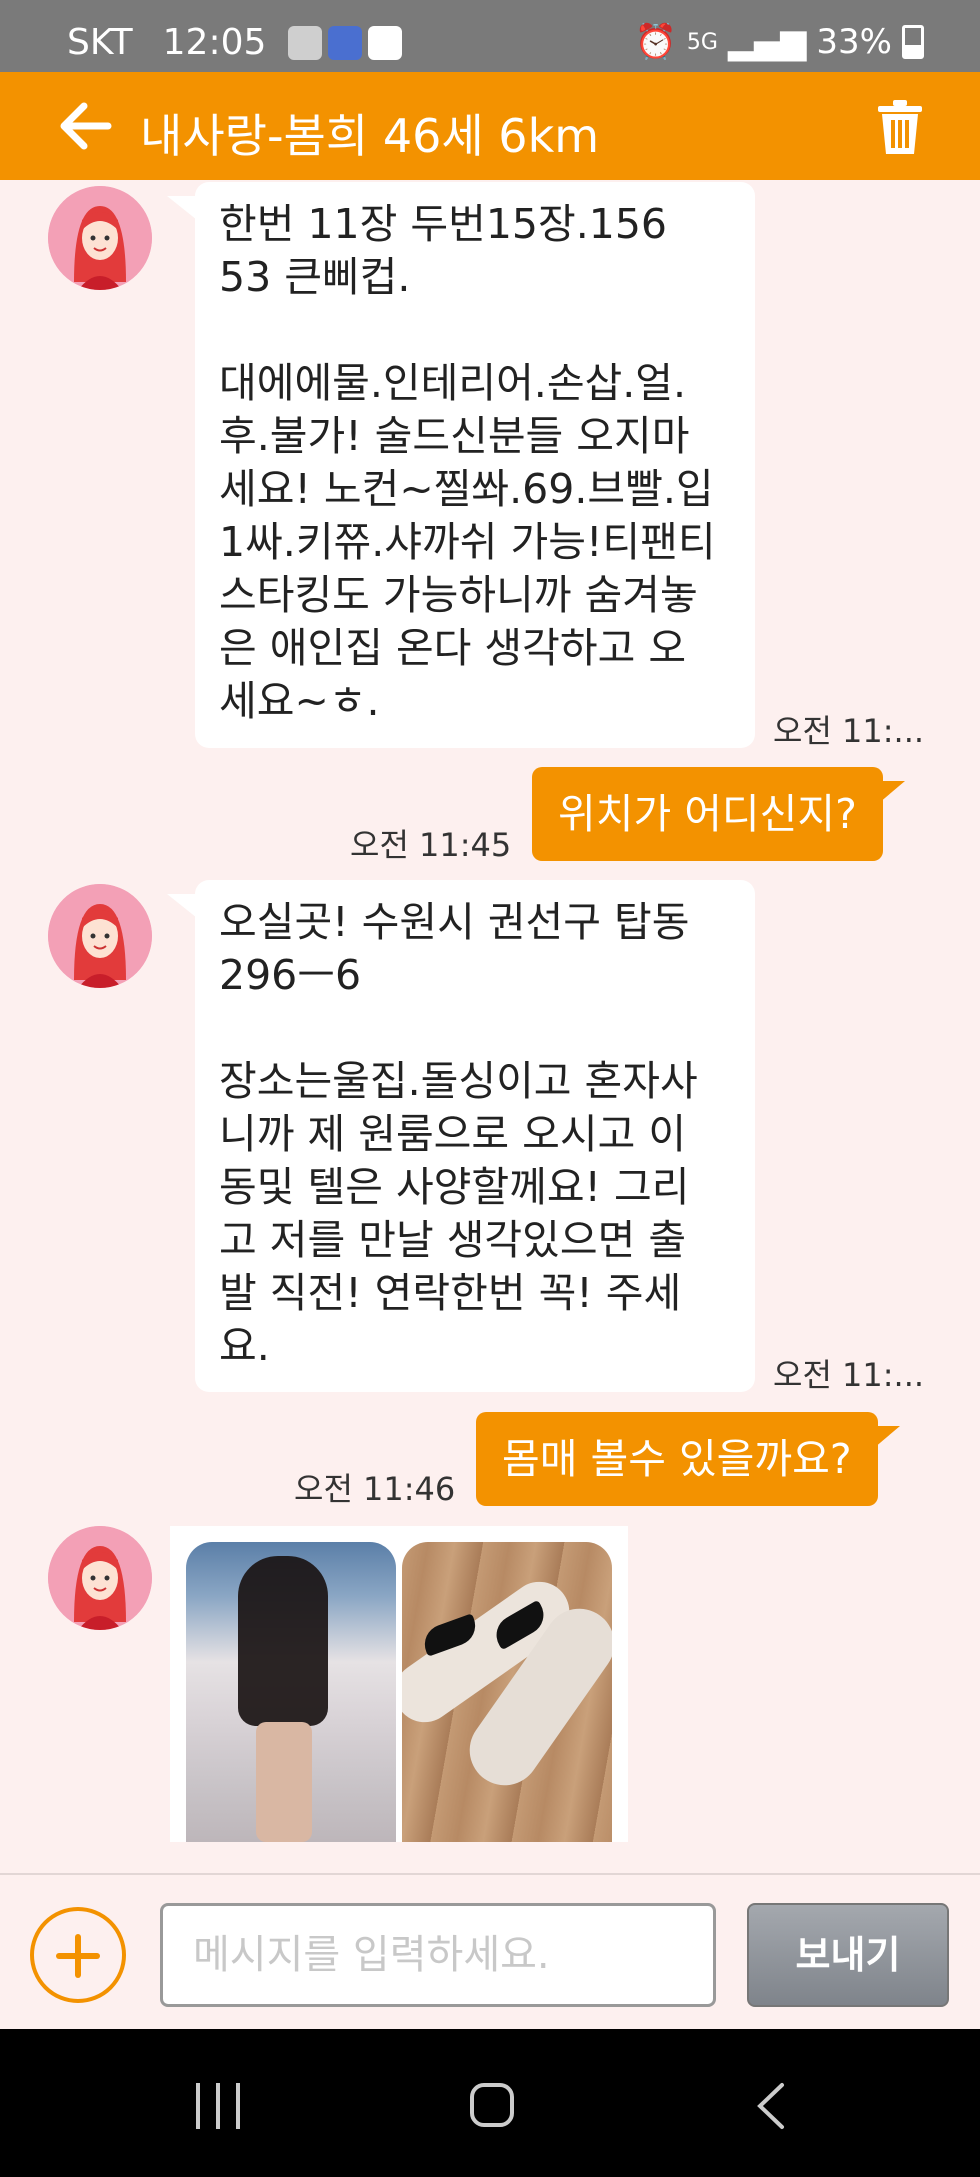 The height and width of the screenshot is (2177, 980). Describe the element at coordinates (220, 2106) in the screenshot. I see `recent-apps-icon` at that location.